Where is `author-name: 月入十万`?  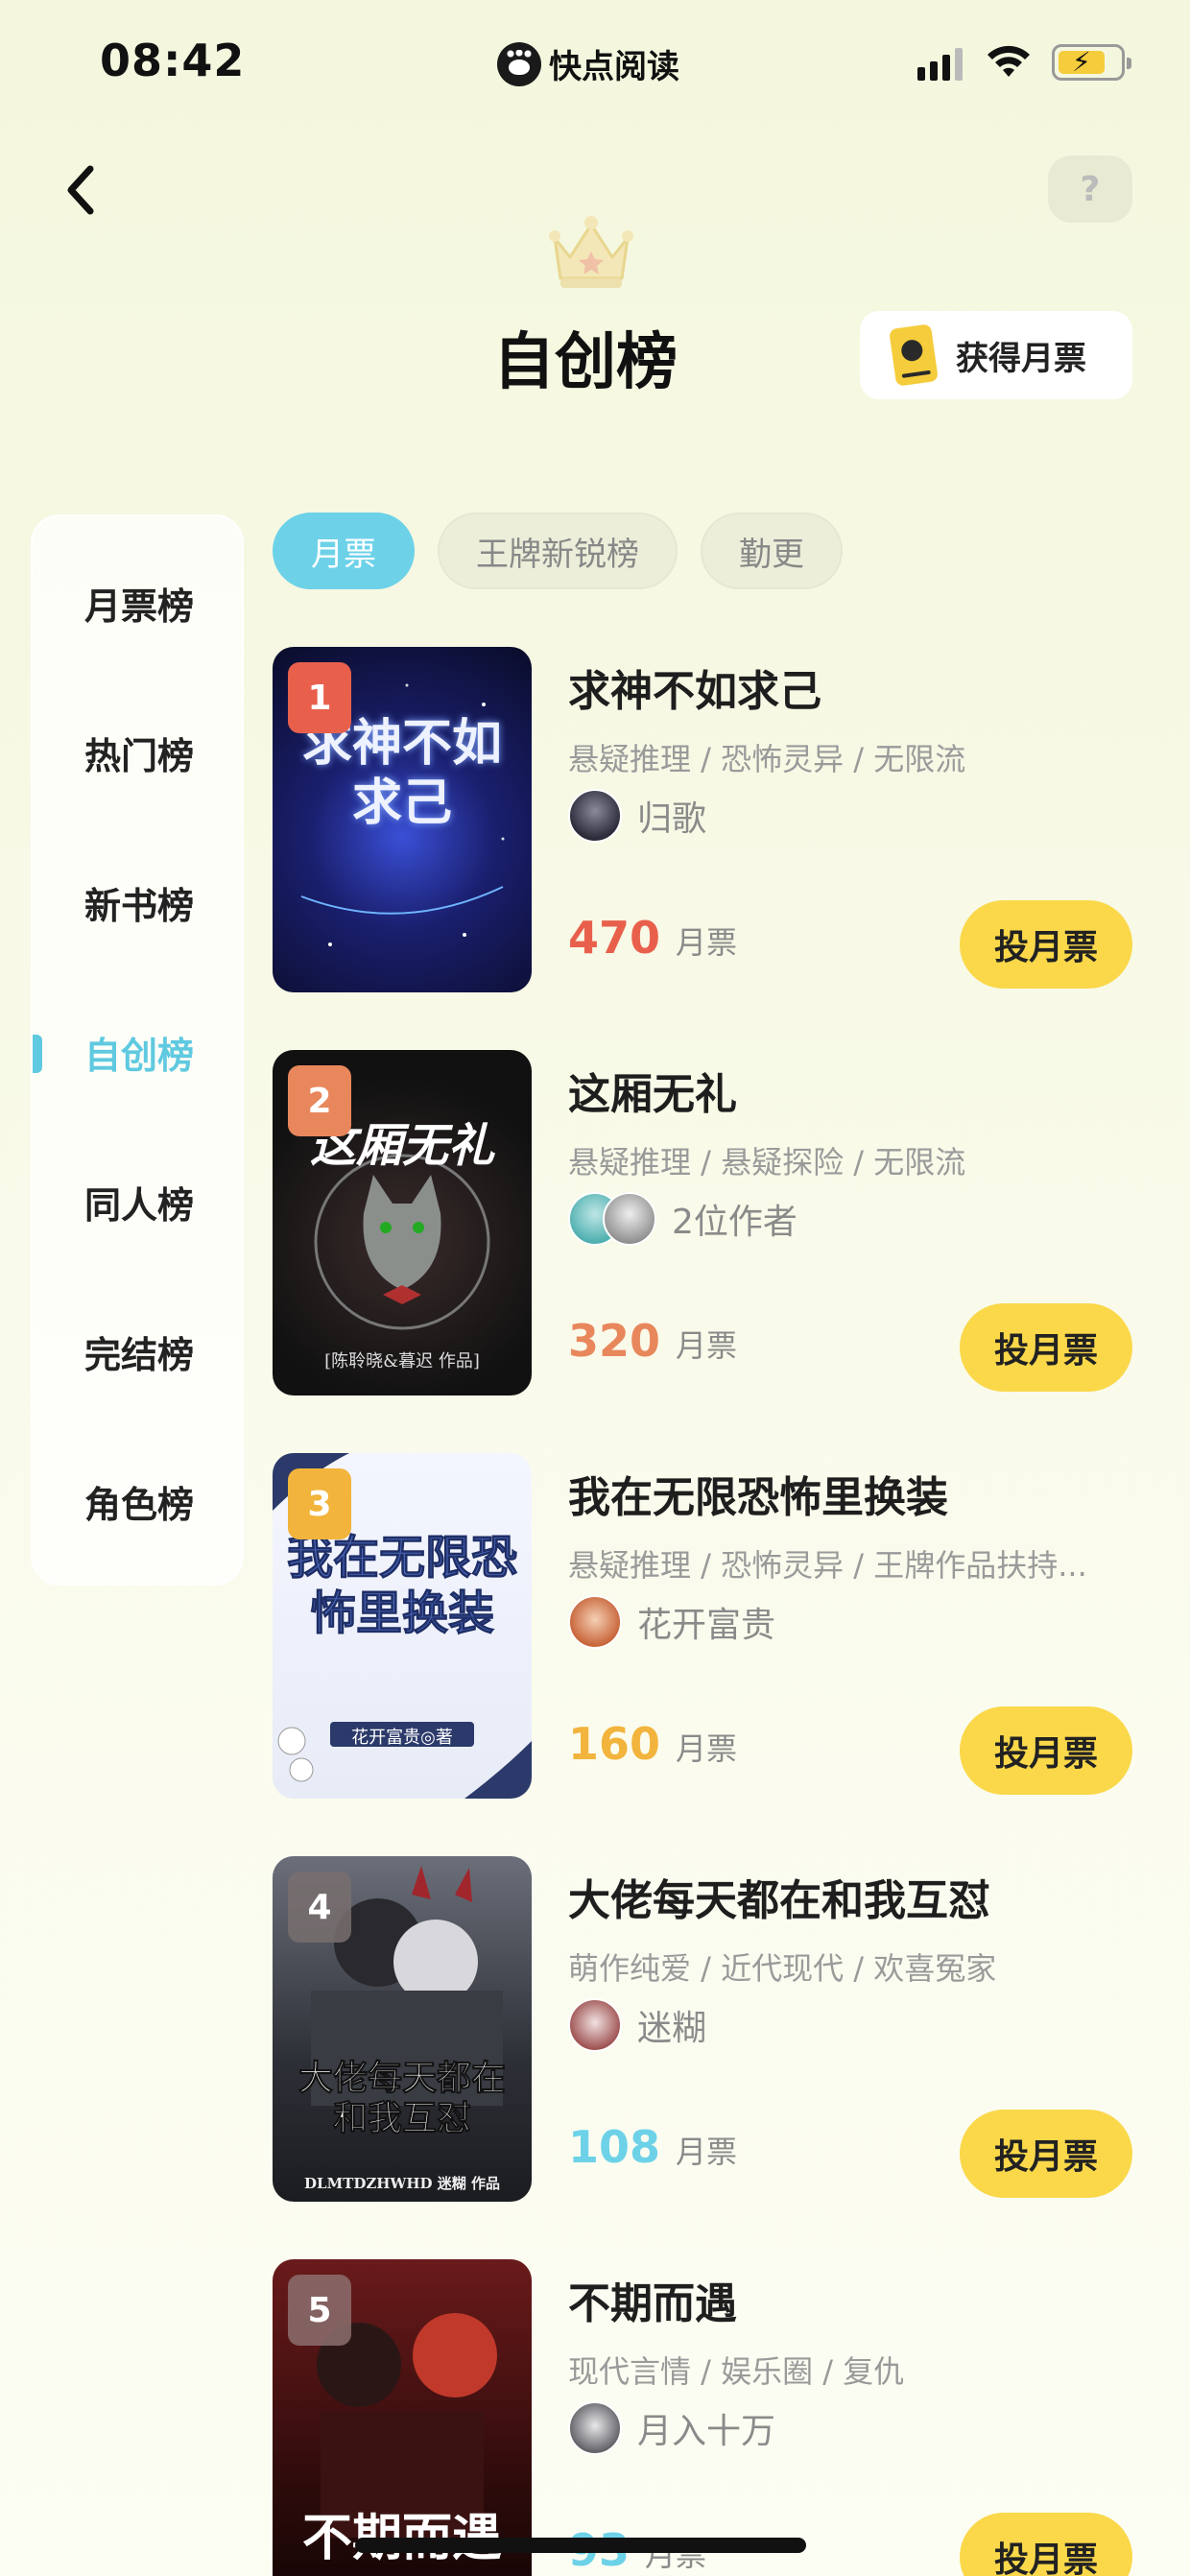 author-name: 月入十万 is located at coordinates (707, 2431).